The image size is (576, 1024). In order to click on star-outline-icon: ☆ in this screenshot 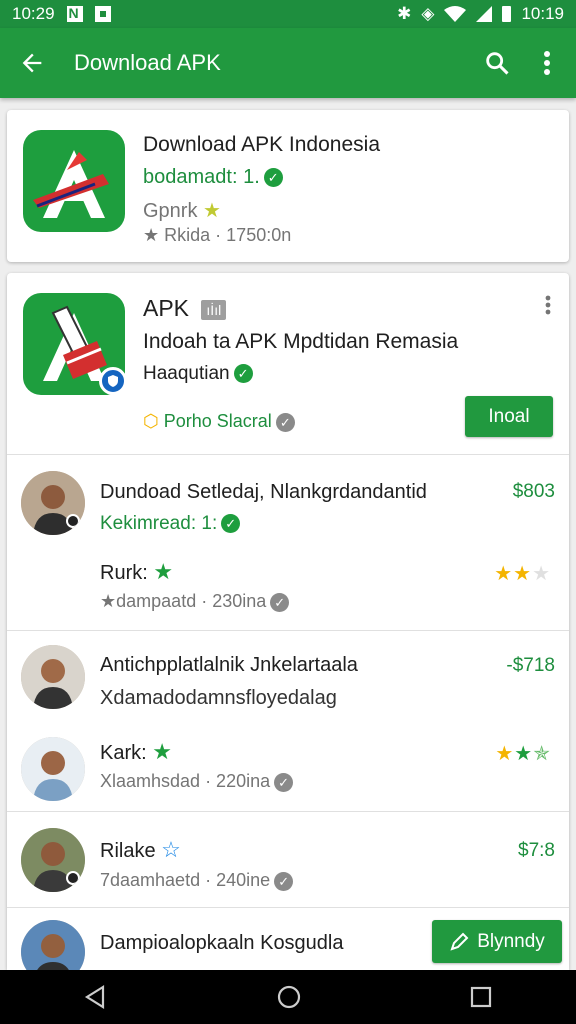, I will do `click(171, 849)`.